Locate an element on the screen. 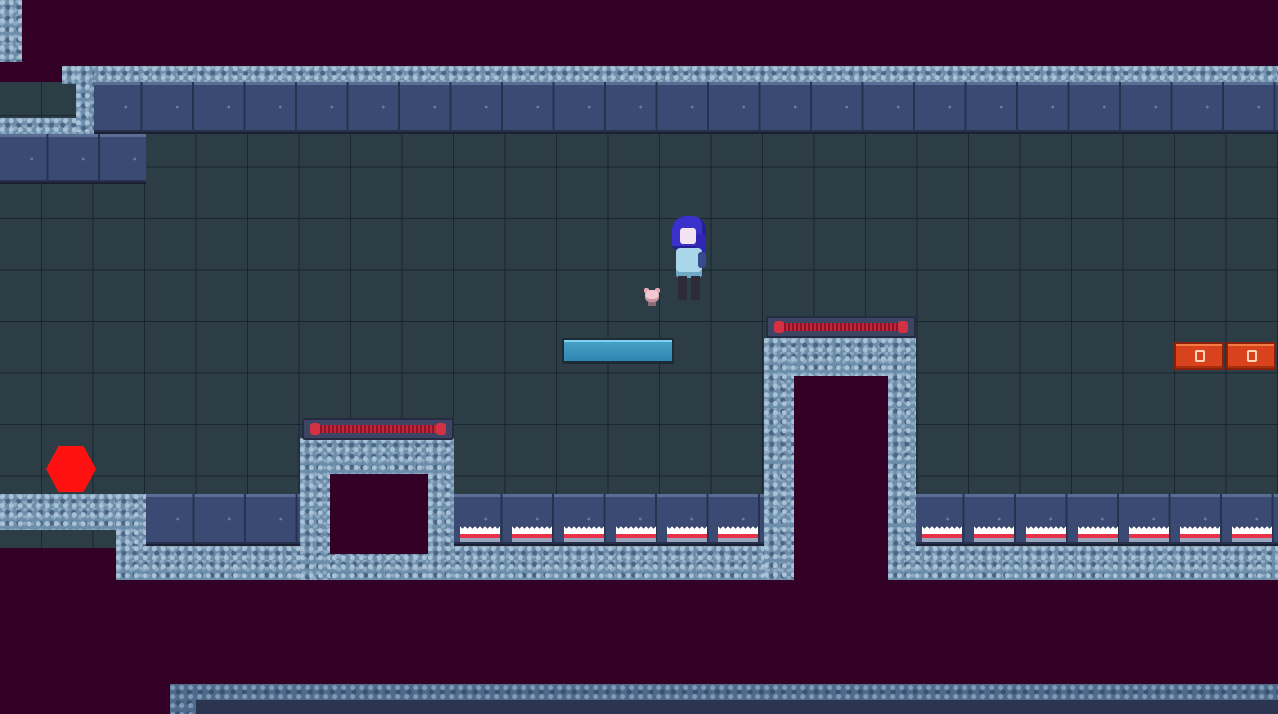  rock-floor-right is located at coordinates (1083, 563).